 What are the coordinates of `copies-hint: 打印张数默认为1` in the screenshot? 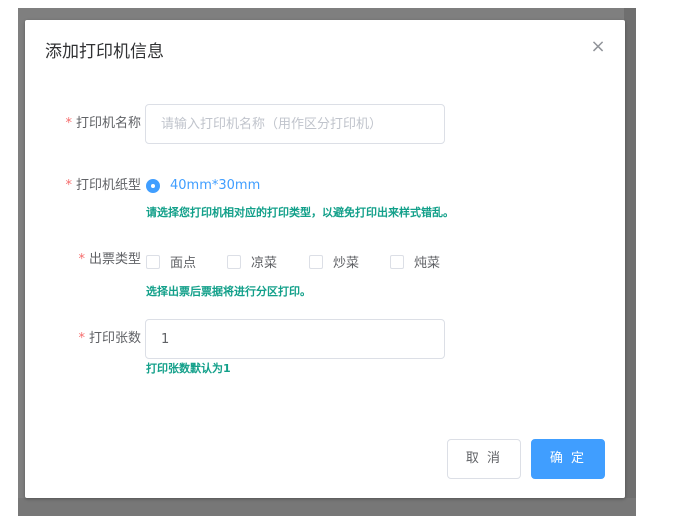 It's located at (188, 368).